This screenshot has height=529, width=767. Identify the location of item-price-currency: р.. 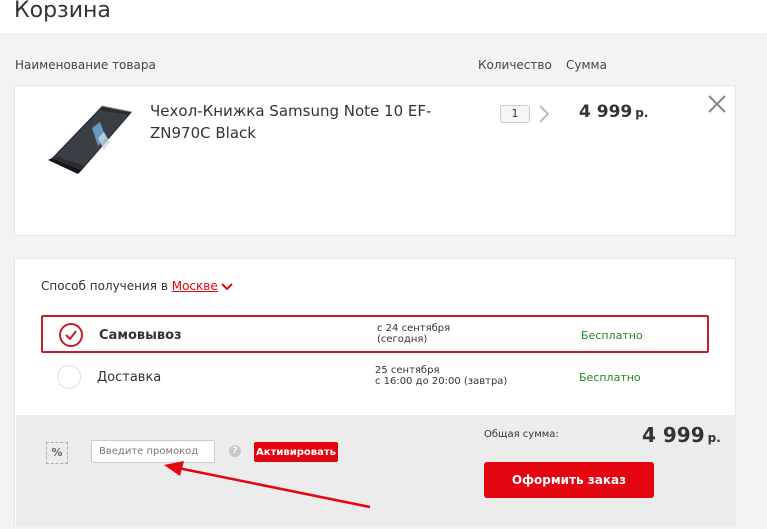
(642, 113).